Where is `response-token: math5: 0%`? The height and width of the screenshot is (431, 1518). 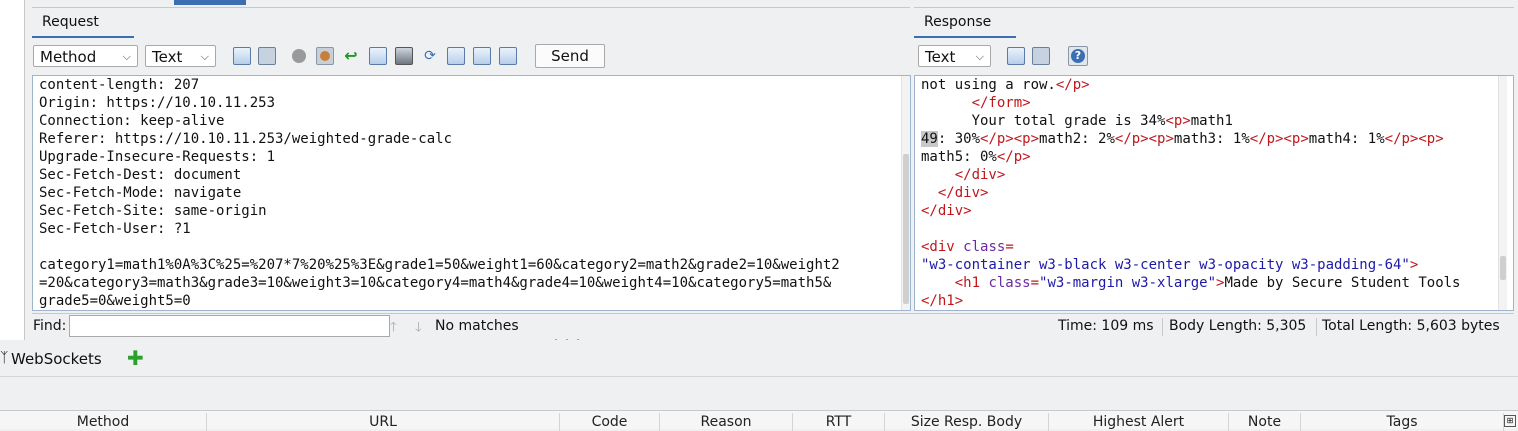
response-token: math5: 0% is located at coordinates (959, 157).